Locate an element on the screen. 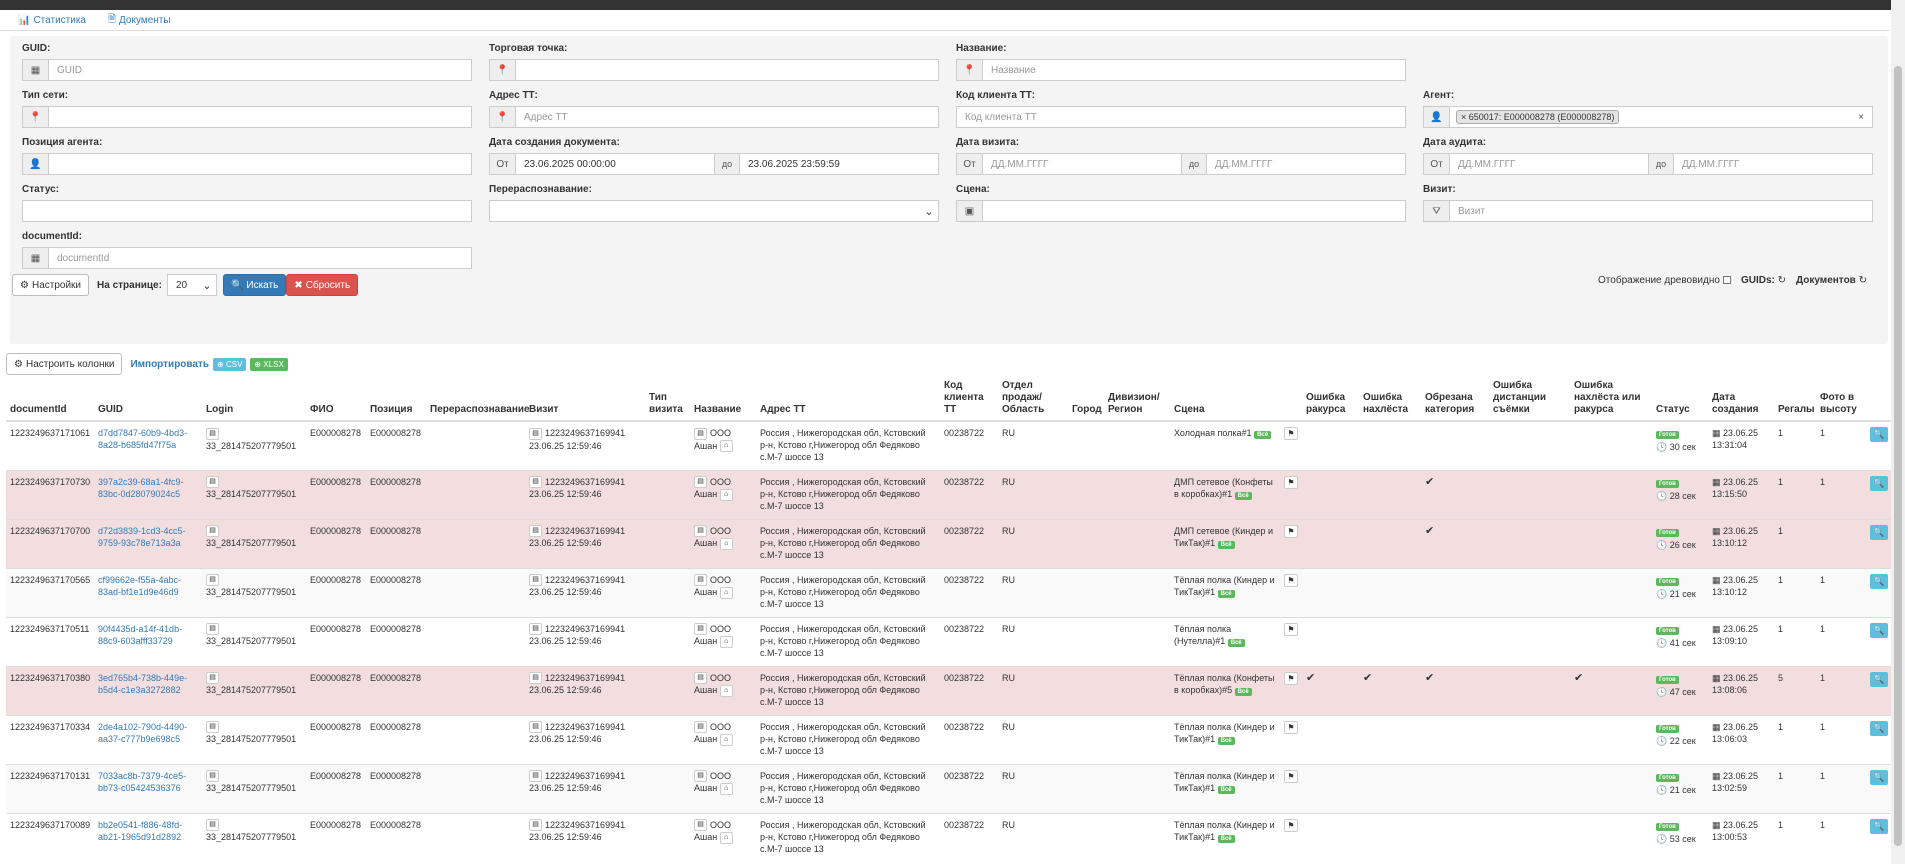 The image size is (1905, 864). guid-link: bb2e0541-f886-48fd-ab21-1965d91d2892 is located at coordinates (140, 831).